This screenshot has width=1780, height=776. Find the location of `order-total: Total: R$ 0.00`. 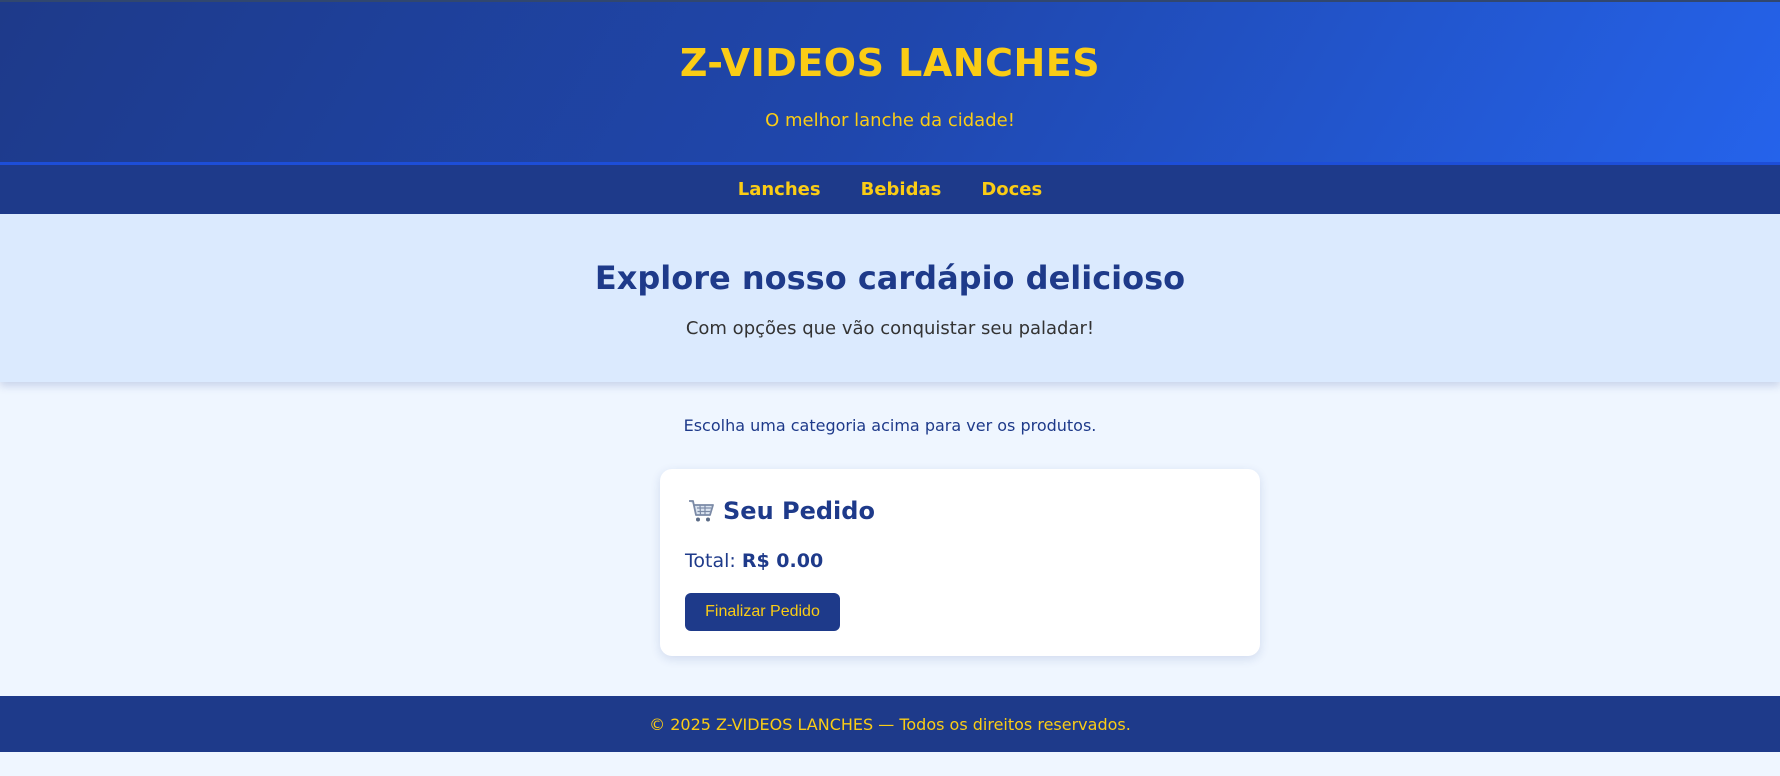

order-total: Total: R$ 0.00 is located at coordinates (754, 561).